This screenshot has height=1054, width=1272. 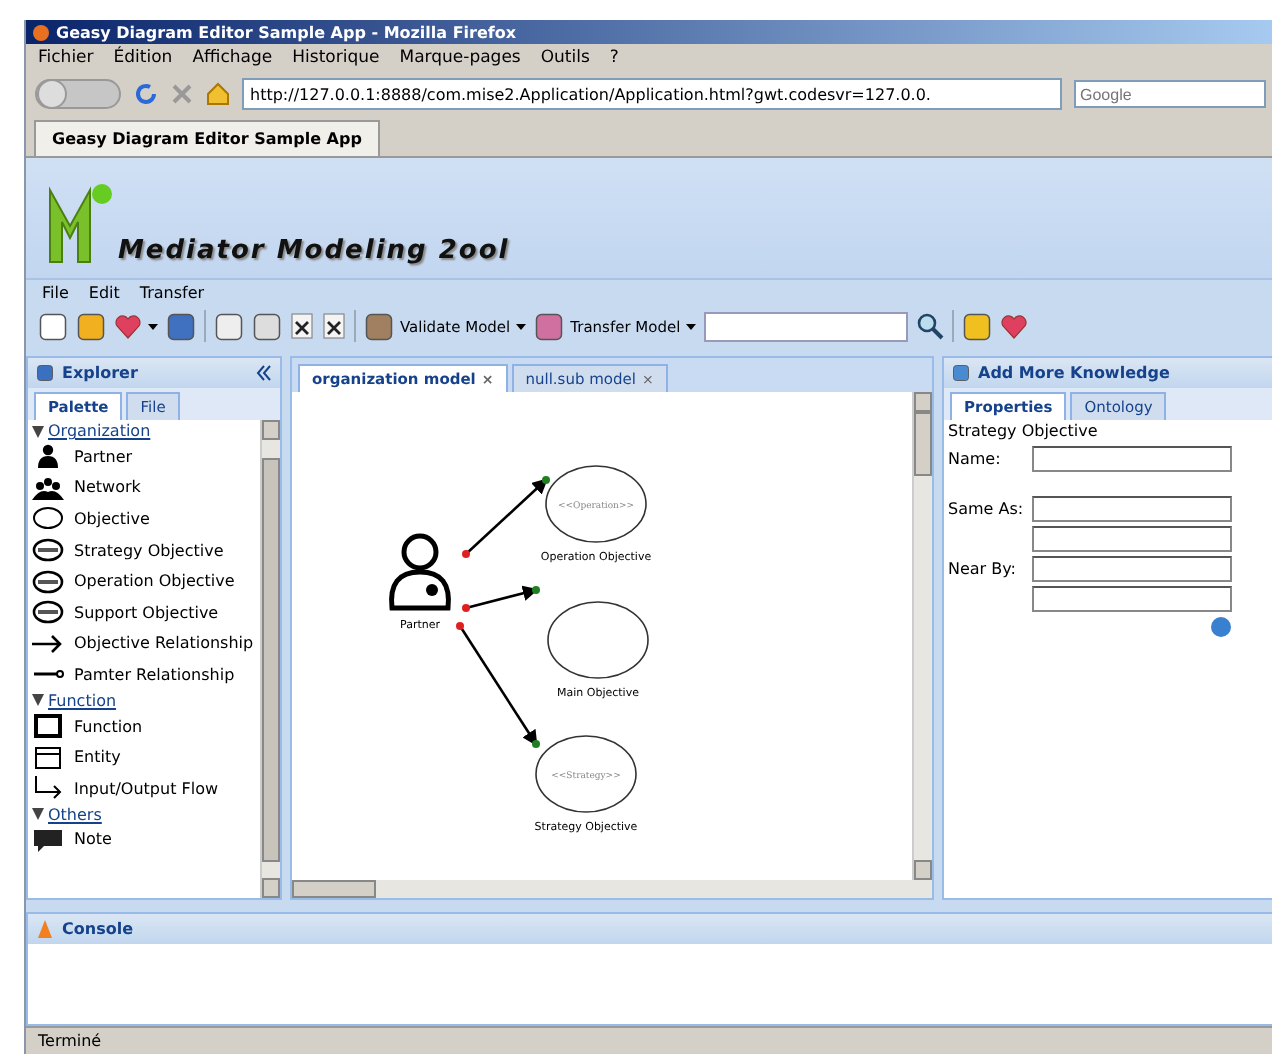 I want to click on collapse-icon, so click(x=263, y=373).